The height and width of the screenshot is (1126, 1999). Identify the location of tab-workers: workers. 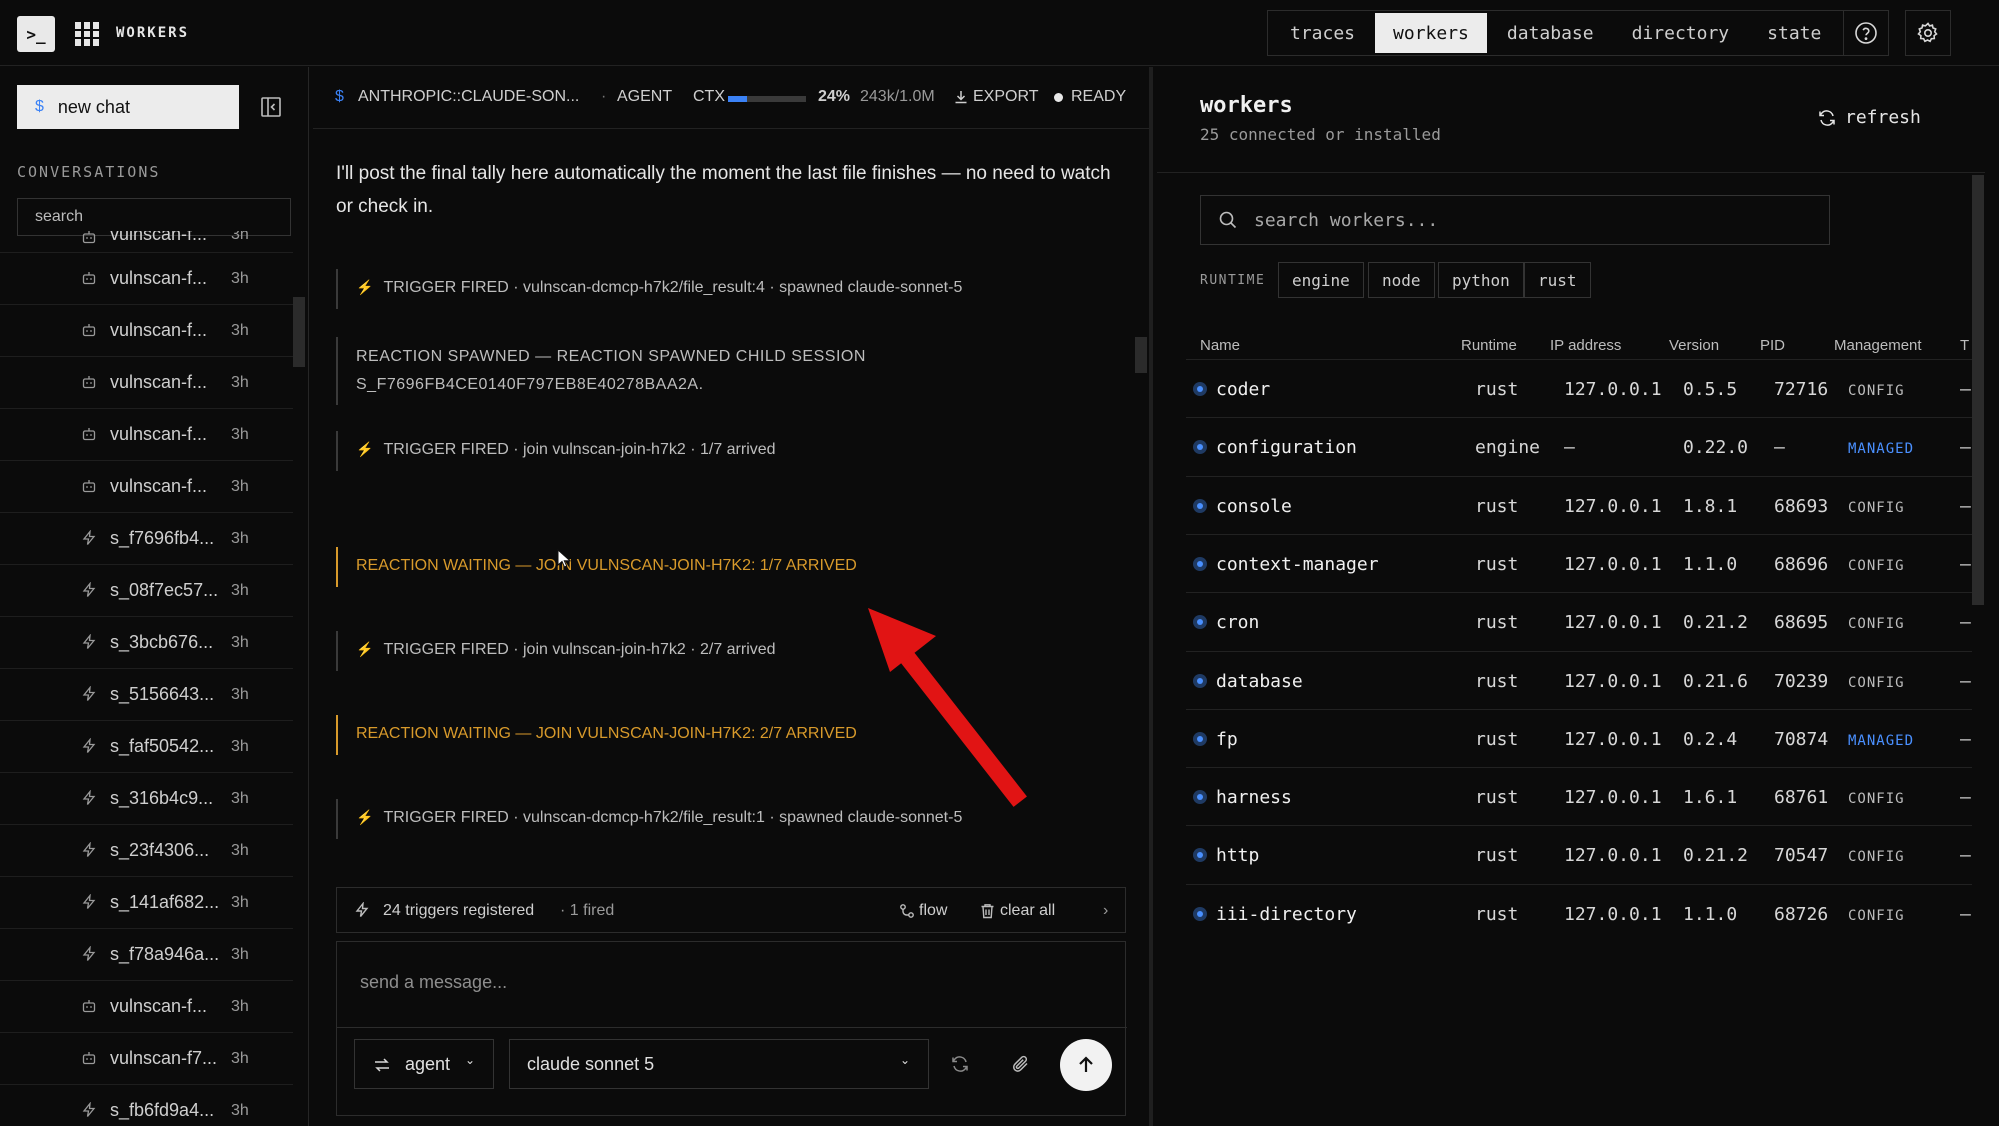
(1431, 33).